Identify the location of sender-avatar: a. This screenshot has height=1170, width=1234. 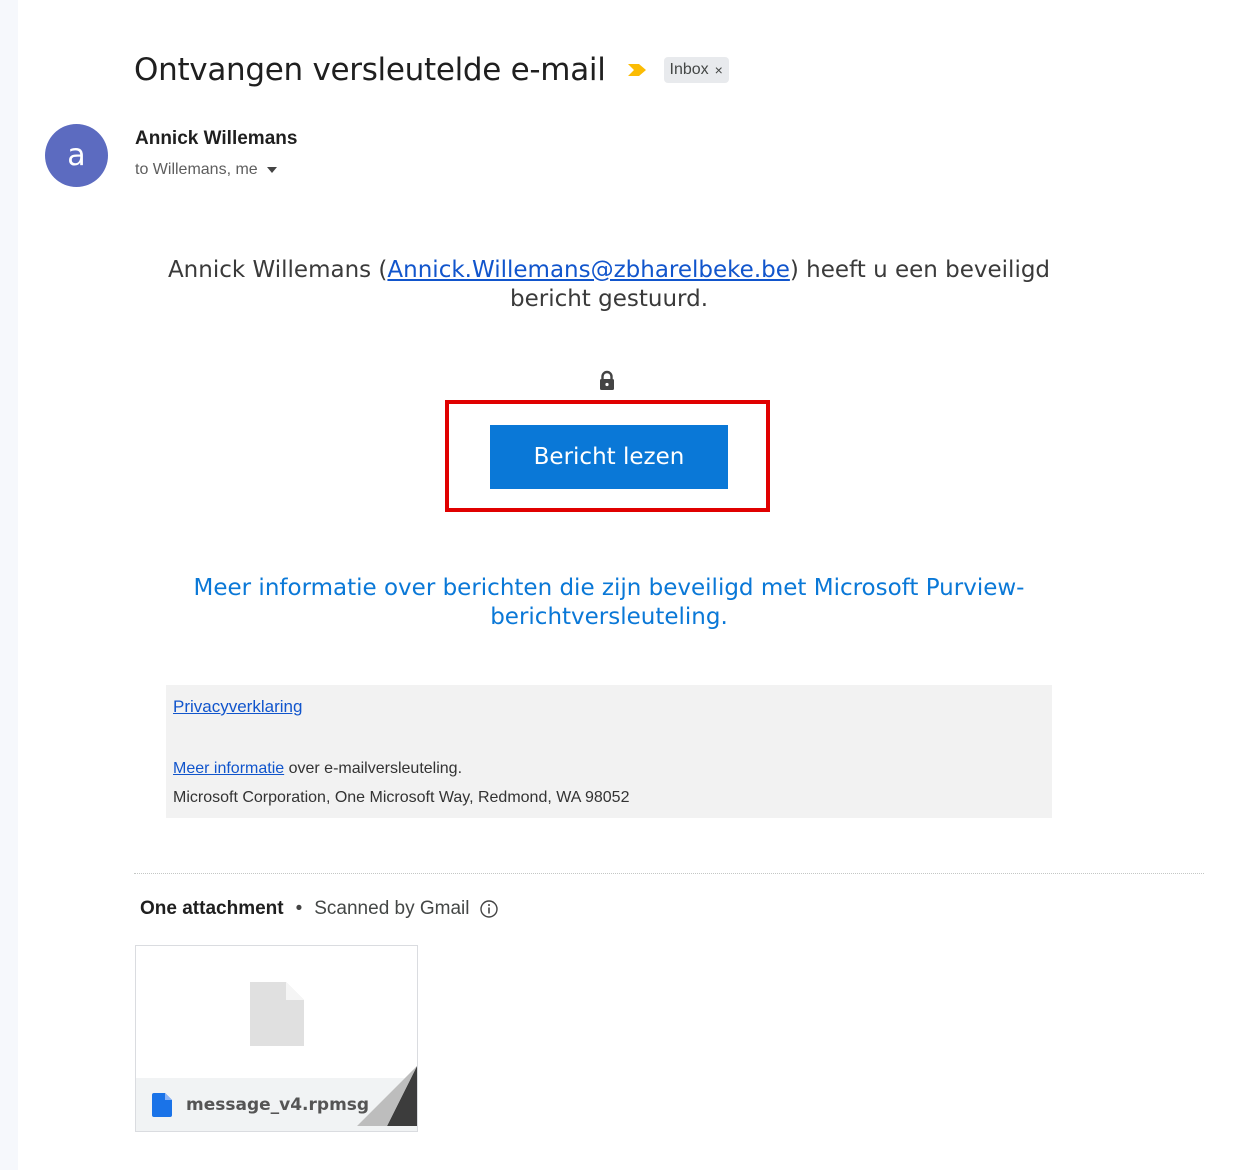
(76, 155).